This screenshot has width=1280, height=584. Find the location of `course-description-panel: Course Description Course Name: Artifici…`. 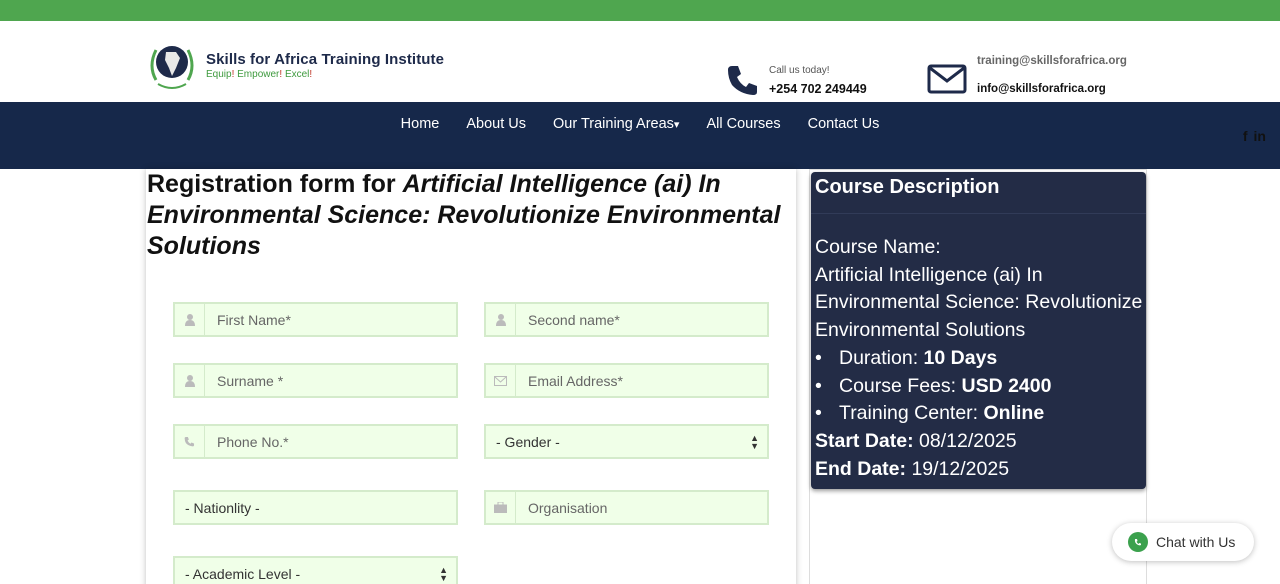

course-description-panel: Course Description Course Name: Artifici… is located at coordinates (978, 330).